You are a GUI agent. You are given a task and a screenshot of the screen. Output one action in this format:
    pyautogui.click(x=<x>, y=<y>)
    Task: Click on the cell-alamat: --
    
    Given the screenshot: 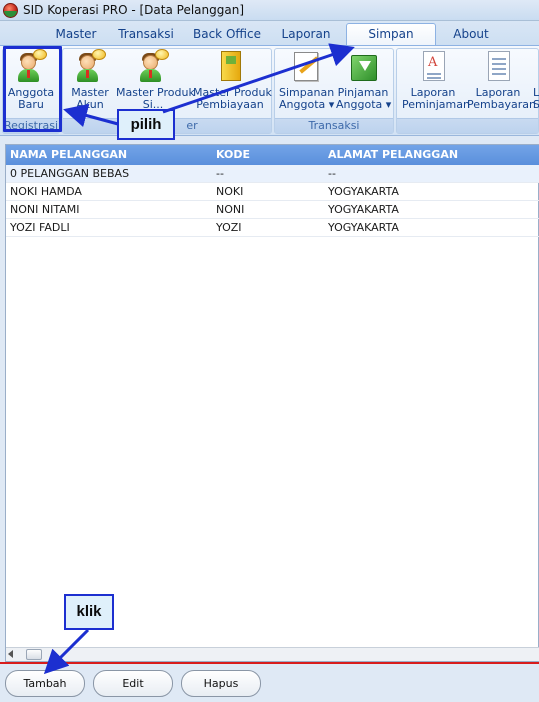 What is the action you would take?
    pyautogui.click(x=332, y=173)
    